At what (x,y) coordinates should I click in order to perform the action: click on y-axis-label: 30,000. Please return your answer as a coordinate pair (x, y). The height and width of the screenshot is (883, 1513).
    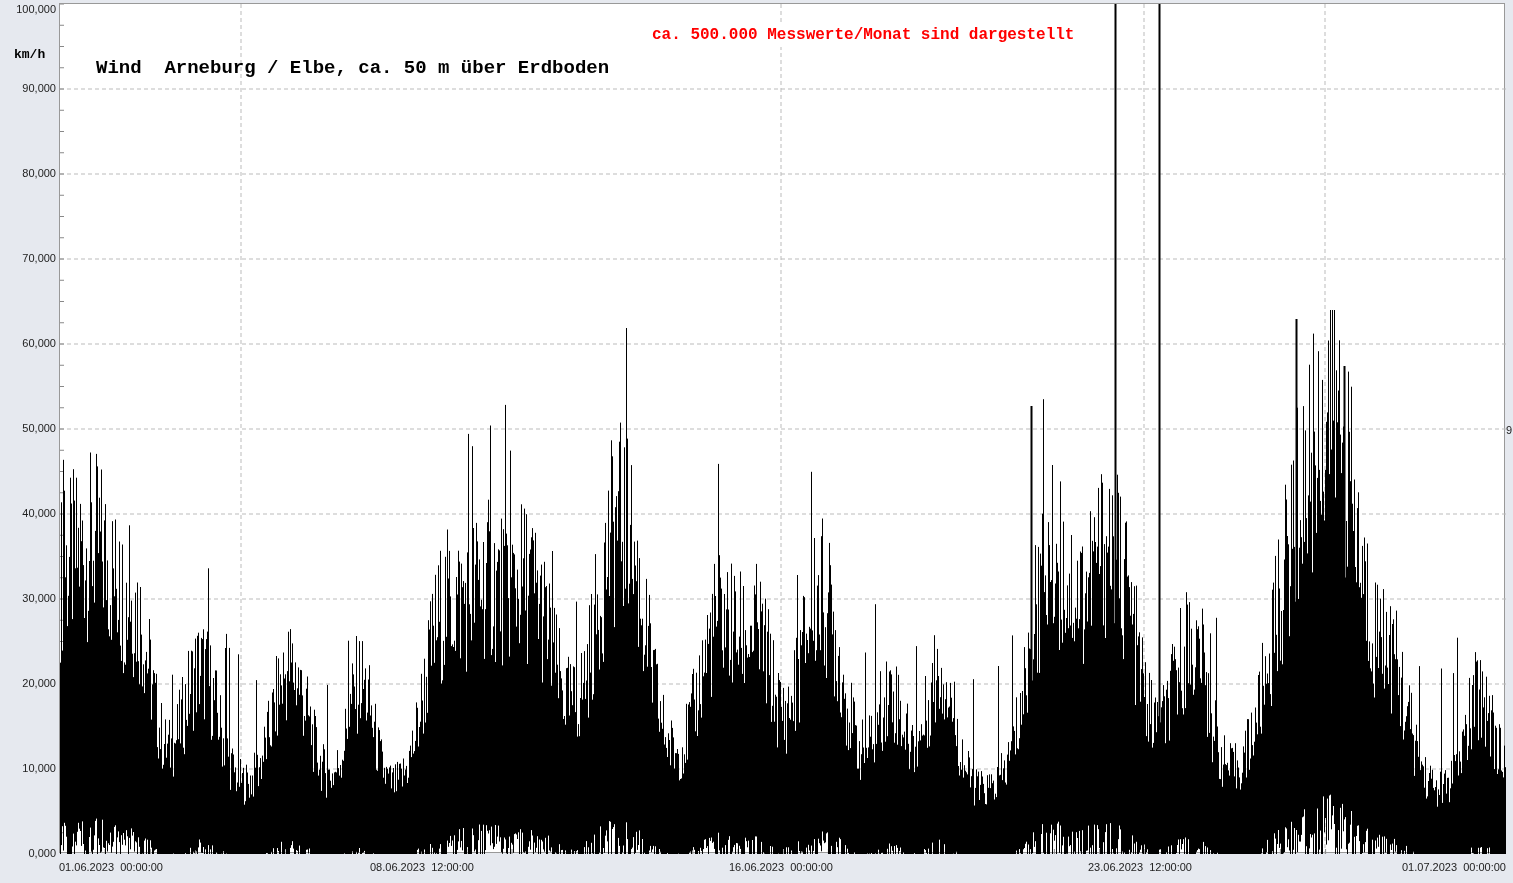
    Looking at the image, I should click on (39, 598).